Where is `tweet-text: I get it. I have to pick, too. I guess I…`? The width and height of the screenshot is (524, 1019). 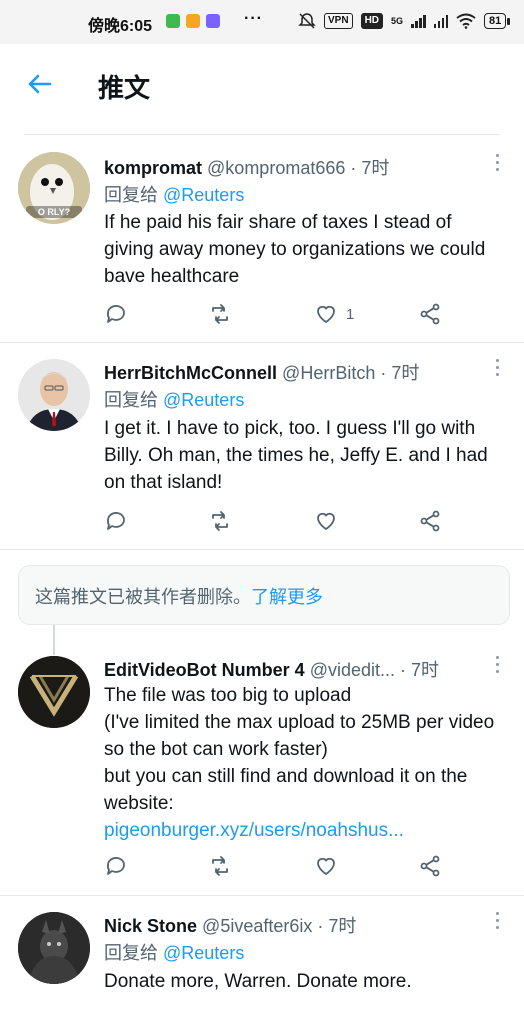
tweet-text: I get it. I have to pick, too. I guess I… is located at coordinates (296, 455).